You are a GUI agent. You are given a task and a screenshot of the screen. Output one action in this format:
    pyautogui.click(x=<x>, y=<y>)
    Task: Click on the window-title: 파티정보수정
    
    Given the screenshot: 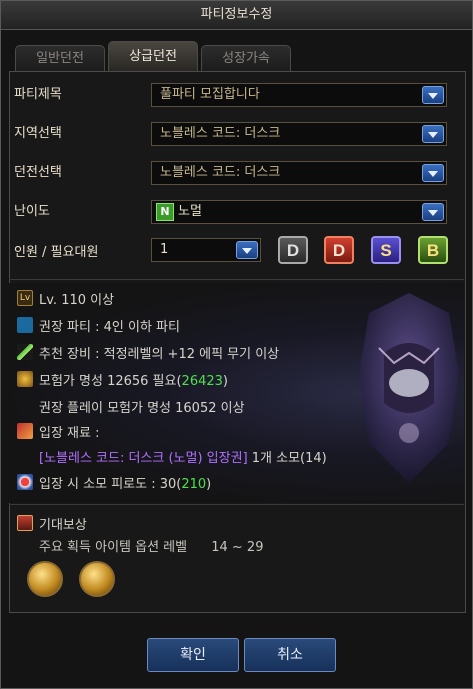 What is the action you would take?
    pyautogui.click(x=236, y=15)
    